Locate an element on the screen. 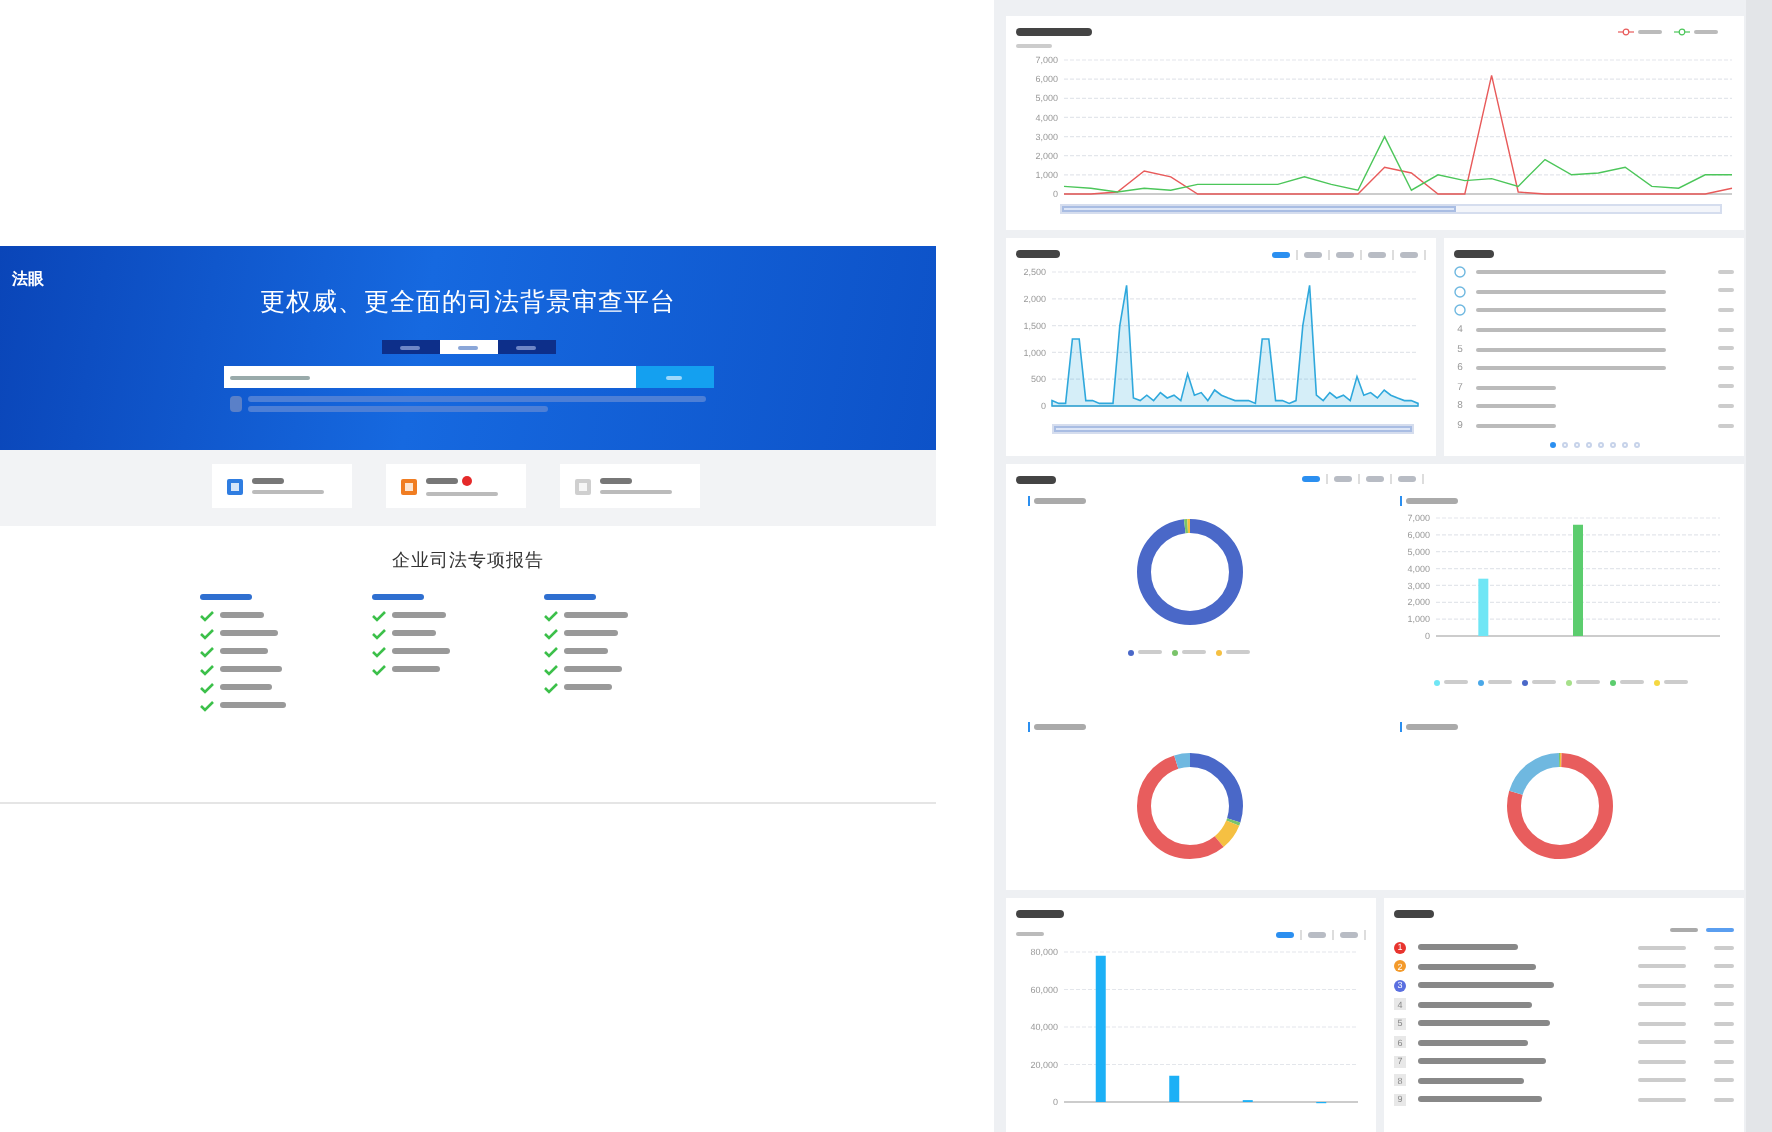  section-title: 企业司法专项报告 is located at coordinates (468, 561).